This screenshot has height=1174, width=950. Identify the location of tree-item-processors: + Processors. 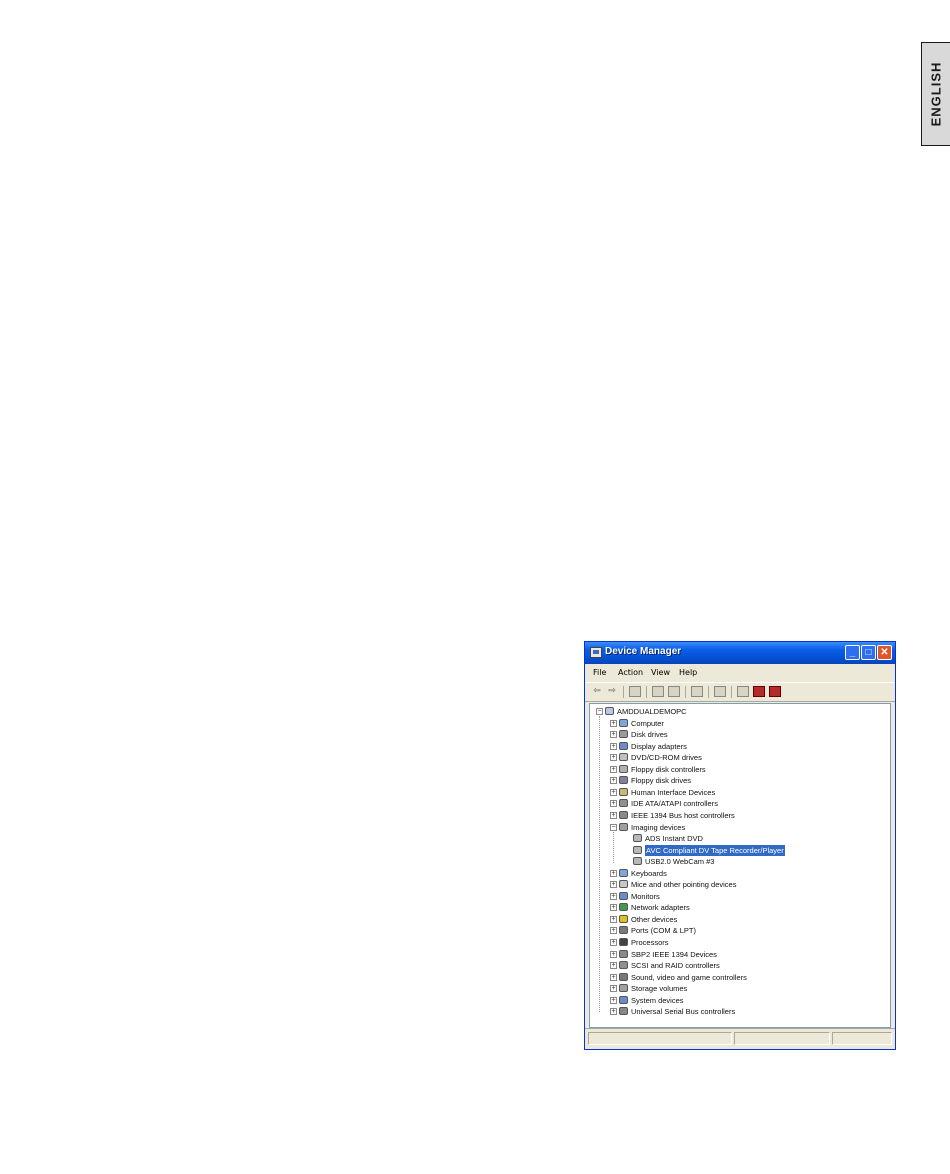
(740, 942).